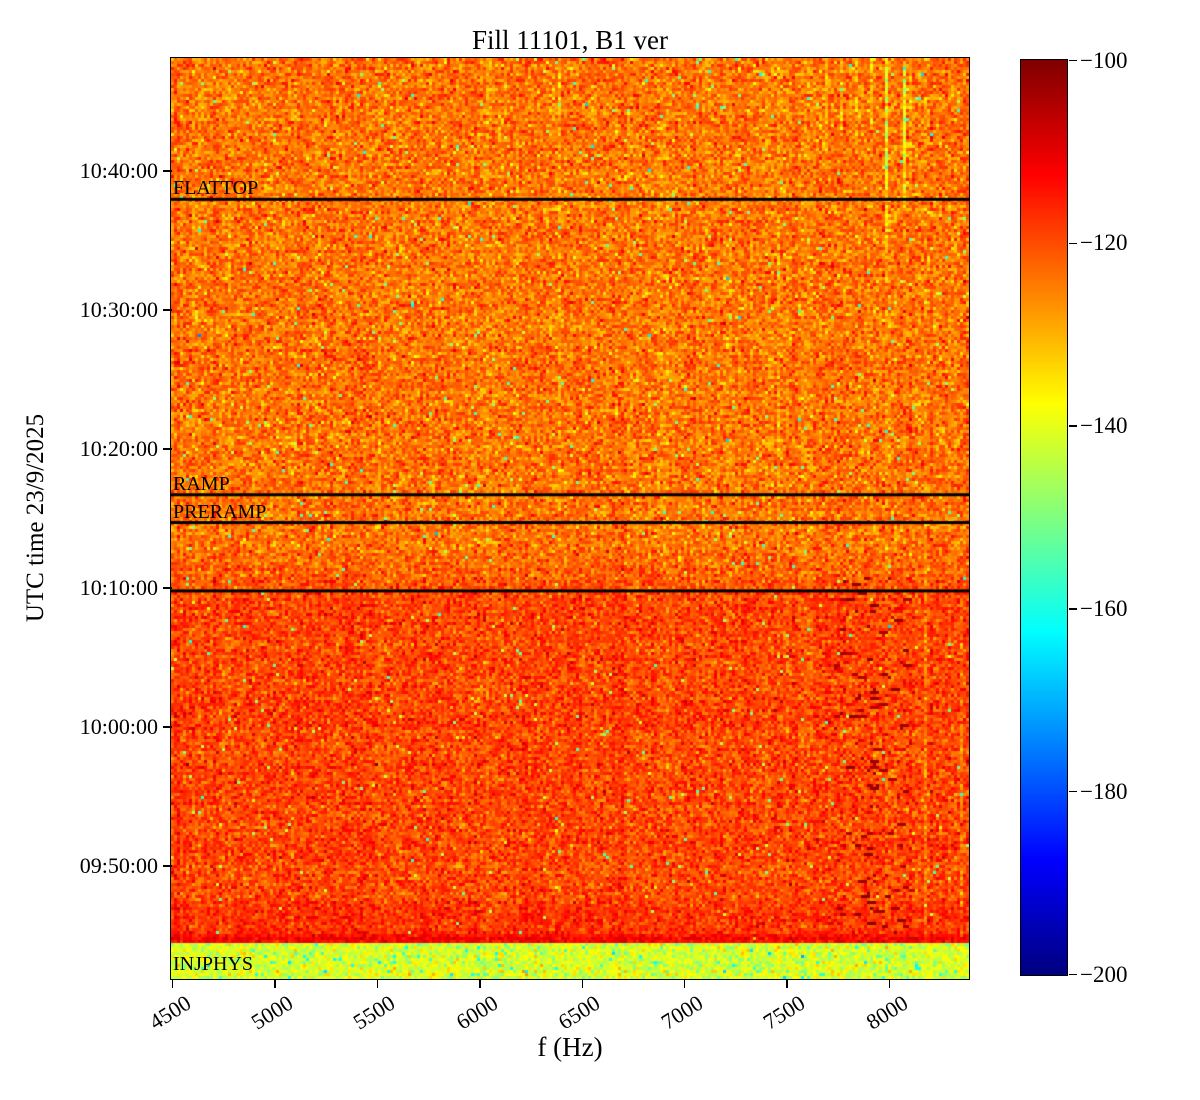 This screenshot has height=1100, width=1200. What do you see at coordinates (169, 1012) in the screenshot?
I see `x-tick-label: 4500` at bounding box center [169, 1012].